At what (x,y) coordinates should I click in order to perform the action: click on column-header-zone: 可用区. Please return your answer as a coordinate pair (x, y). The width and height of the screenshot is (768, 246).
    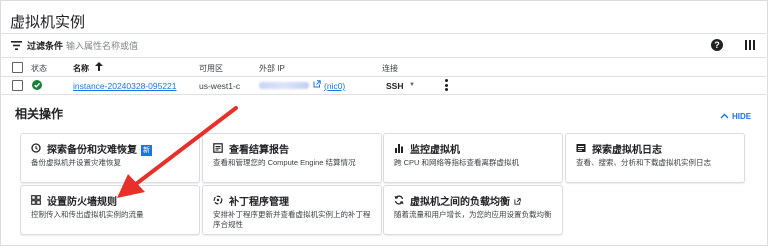
    Looking at the image, I should click on (211, 68).